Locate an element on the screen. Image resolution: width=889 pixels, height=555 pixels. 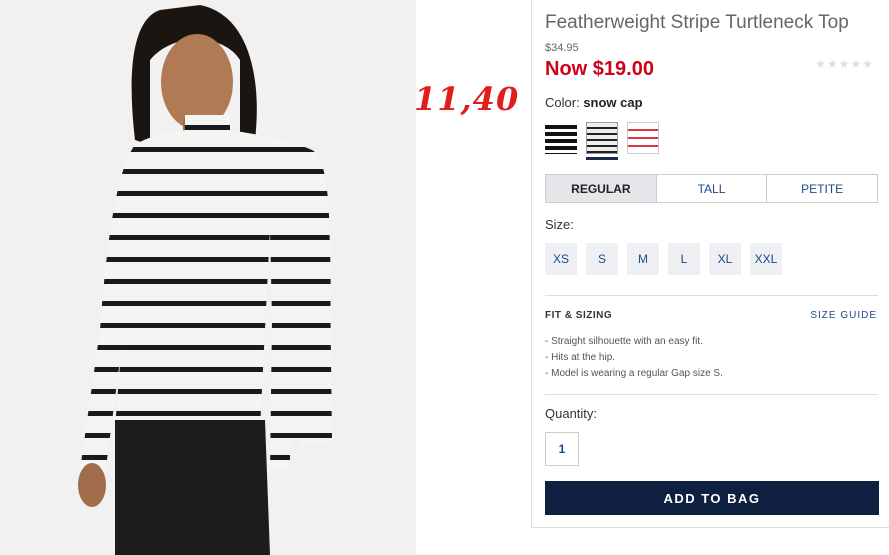
fit-detail-item: - Hits at the hip. is located at coordinates (580, 357).